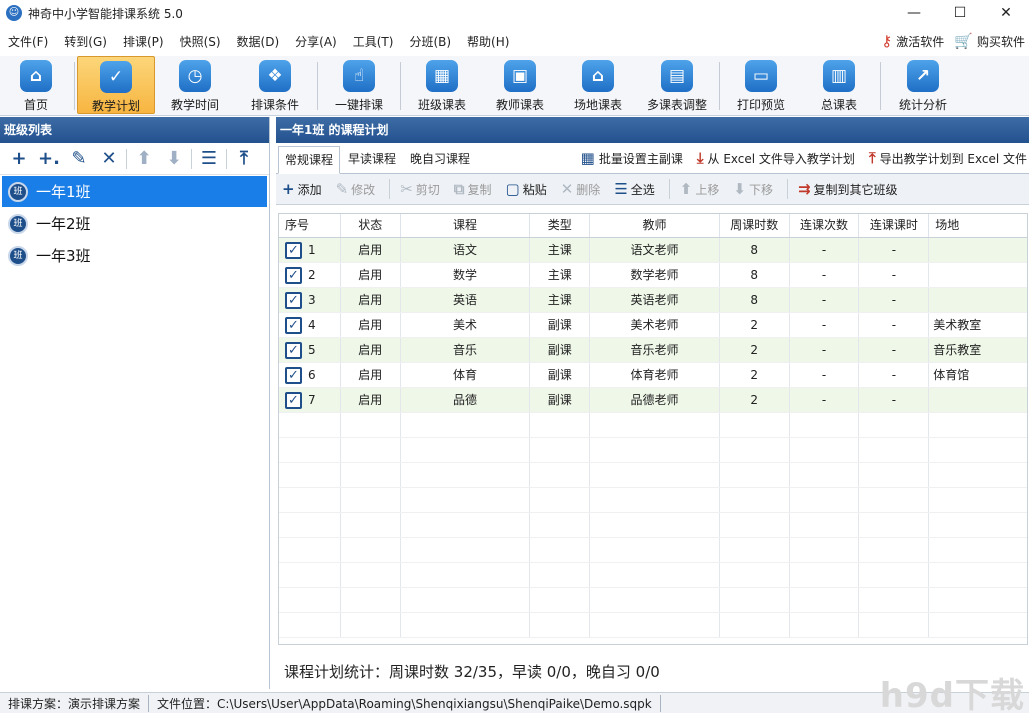  Describe the element at coordinates (989, 41) in the screenshot. I see `buy-software-link: 🛒 购买软件` at that location.